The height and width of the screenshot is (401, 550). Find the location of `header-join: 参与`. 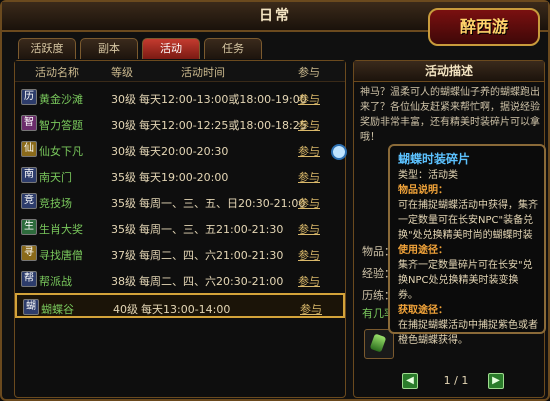

header-join: 参与 is located at coordinates (309, 72).